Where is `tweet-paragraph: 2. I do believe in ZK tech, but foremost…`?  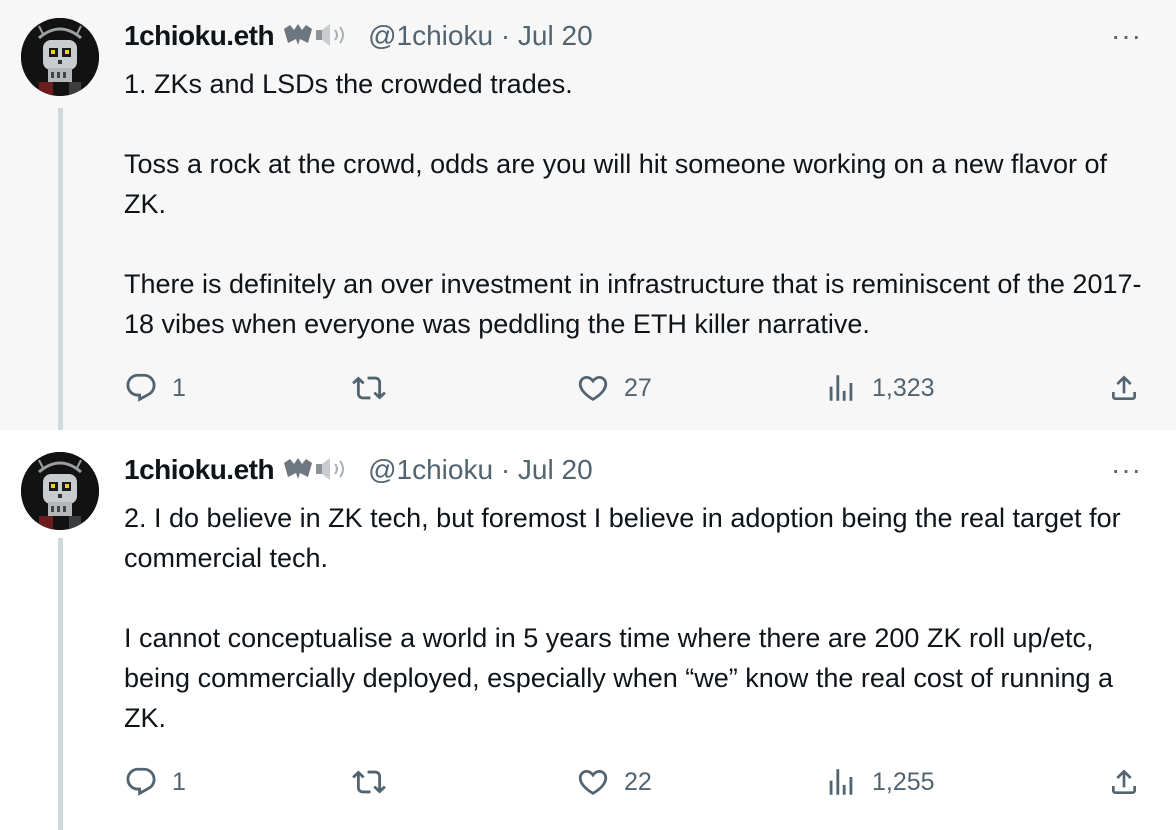 tweet-paragraph: 2. I do believe in ZK tech, but foremost… is located at coordinates (622, 538).